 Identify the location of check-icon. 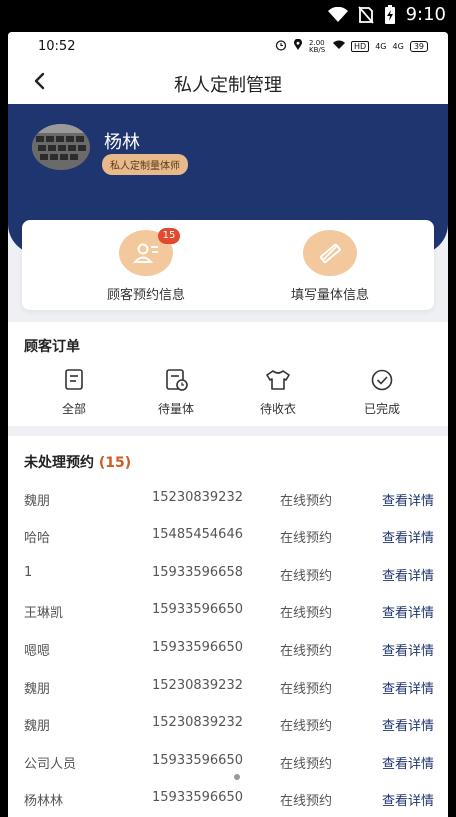
(382, 382).